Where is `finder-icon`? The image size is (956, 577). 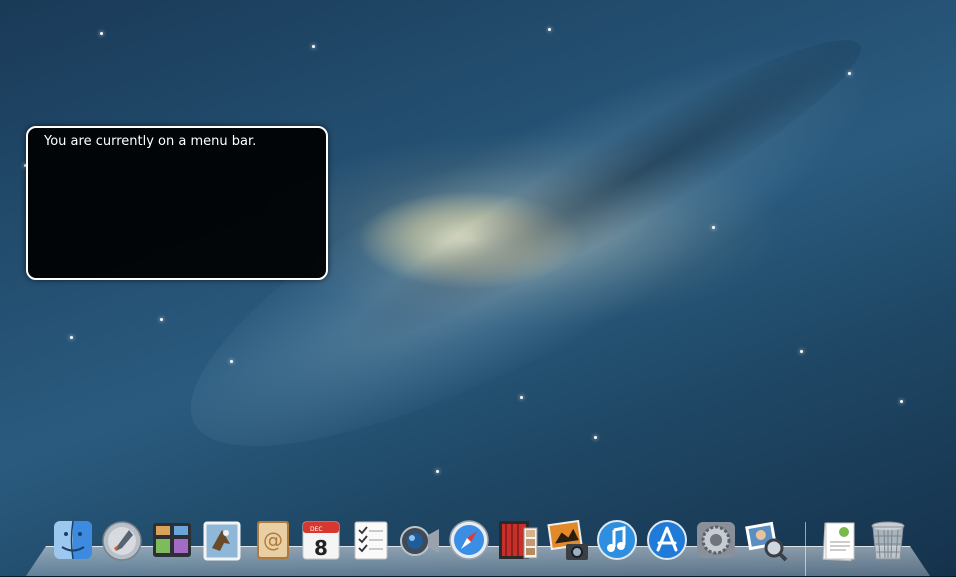 finder-icon is located at coordinates (73, 540).